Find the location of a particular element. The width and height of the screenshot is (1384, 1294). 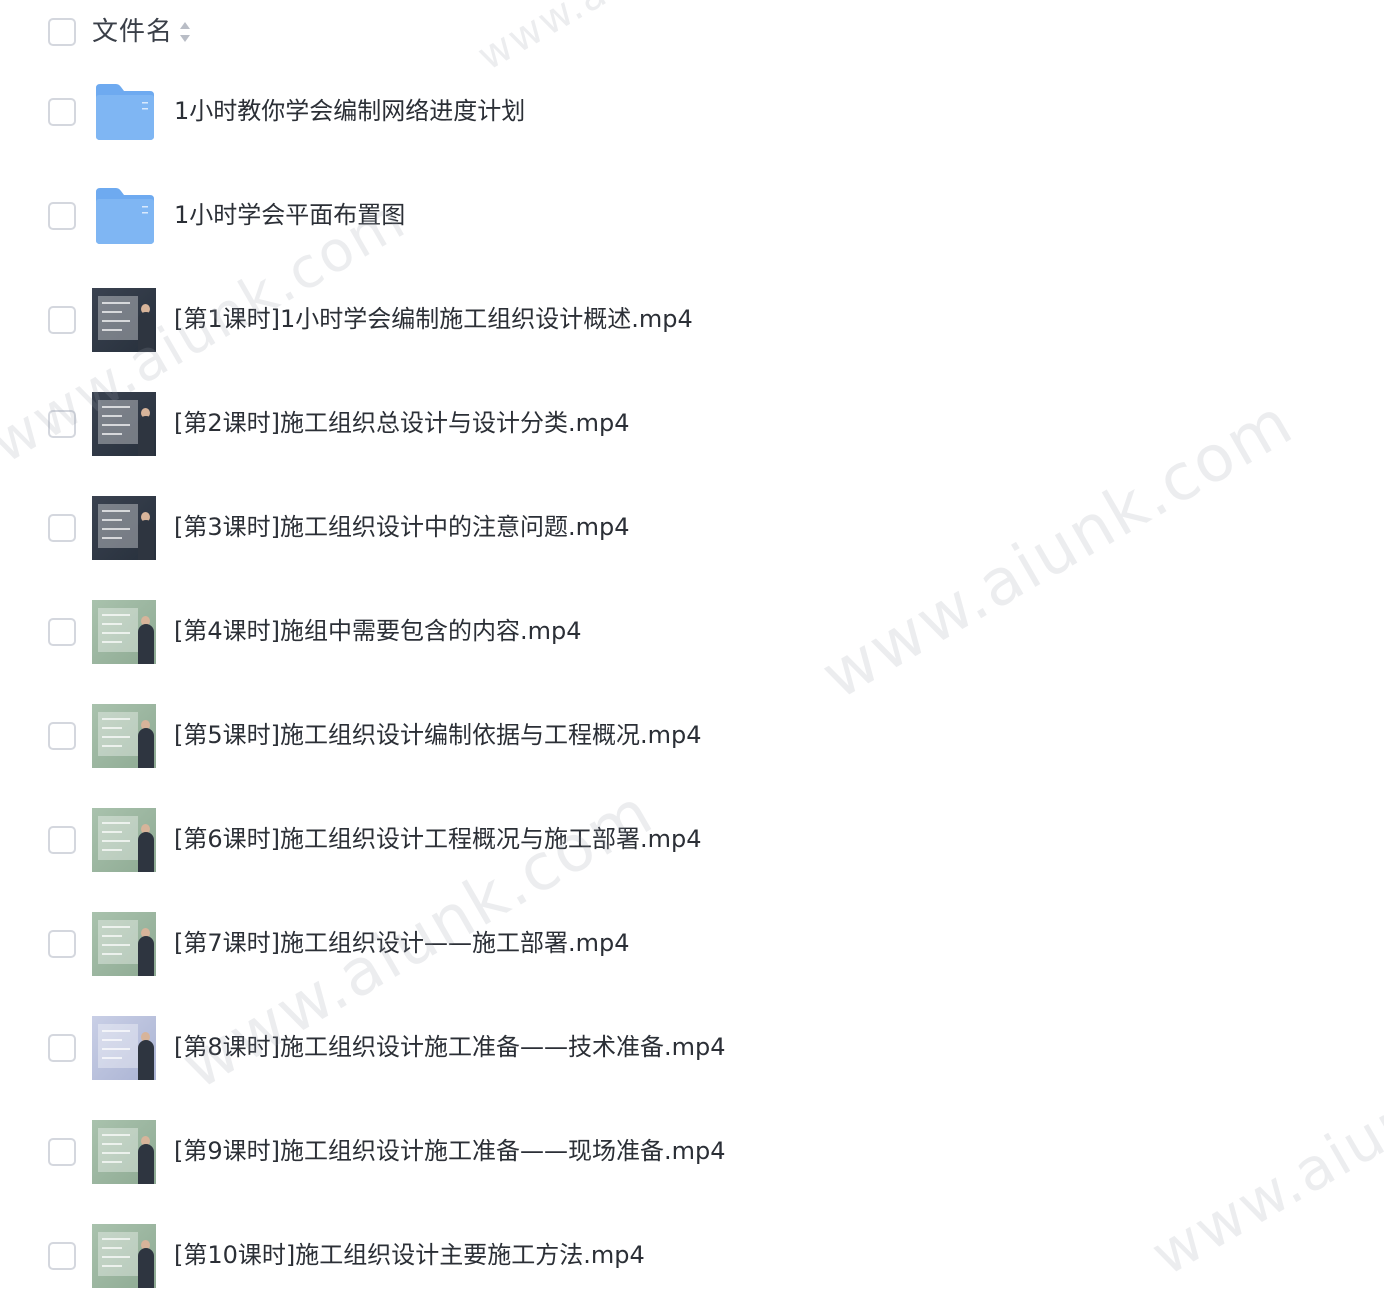

file-name: [第2课时]施工组织总设计与设计分类.mp4 is located at coordinates (402, 423).